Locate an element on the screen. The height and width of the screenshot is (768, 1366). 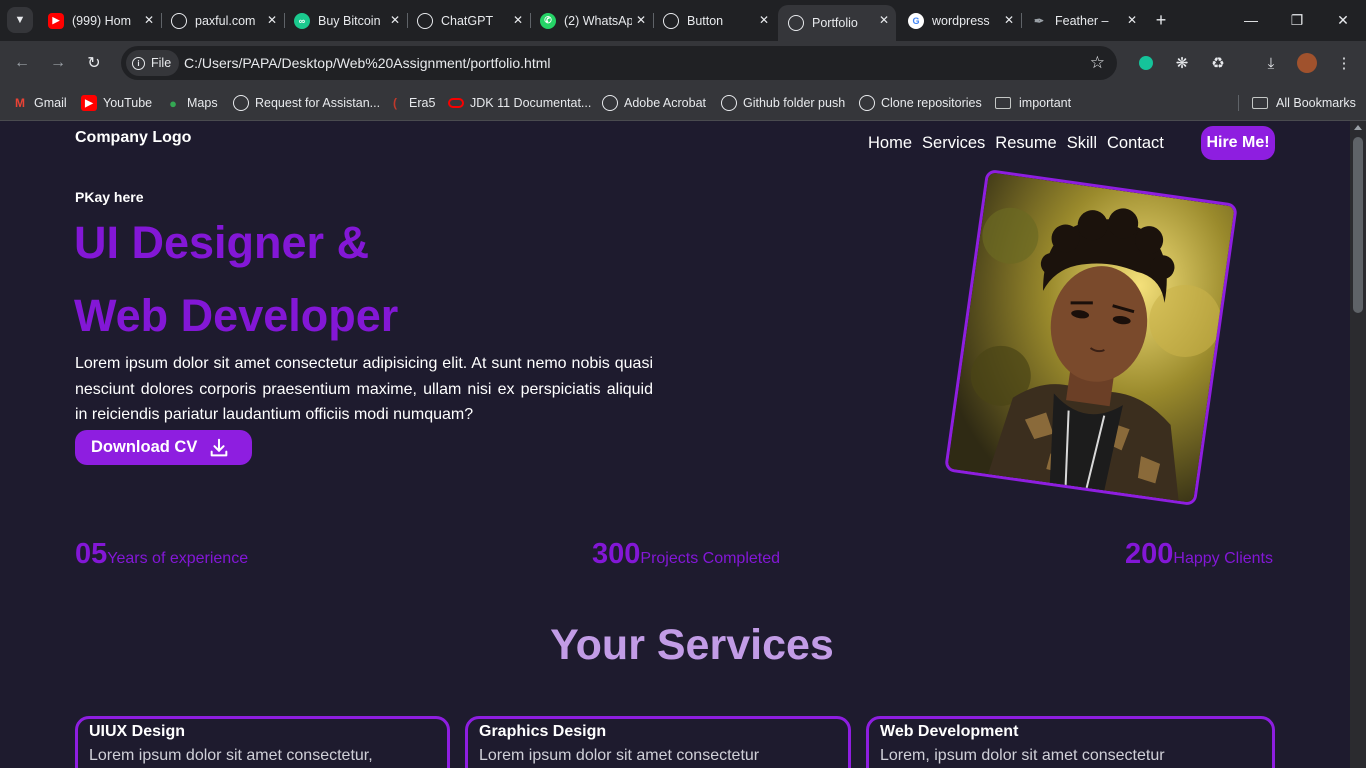
era5-icon: ( is located at coordinates (395, 103).